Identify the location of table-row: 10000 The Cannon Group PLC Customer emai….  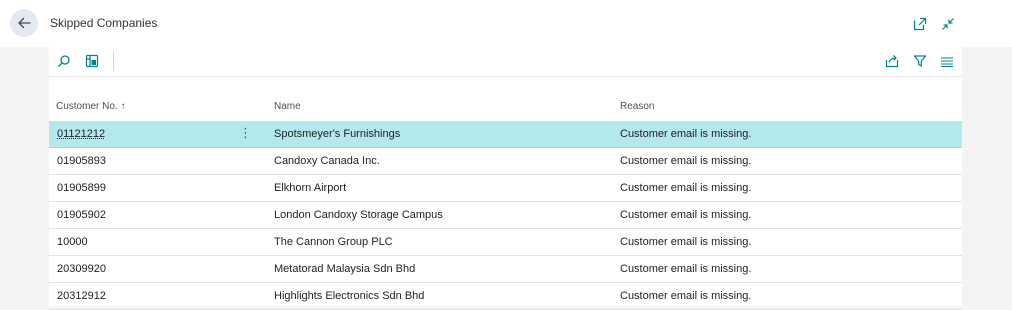
(505, 242).